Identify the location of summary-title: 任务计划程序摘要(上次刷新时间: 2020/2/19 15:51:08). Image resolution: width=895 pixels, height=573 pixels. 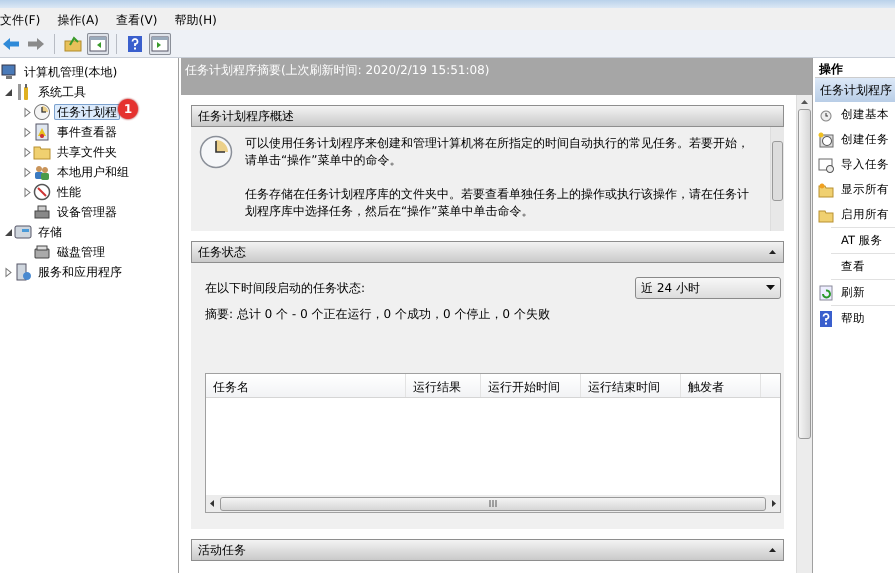
(496, 76).